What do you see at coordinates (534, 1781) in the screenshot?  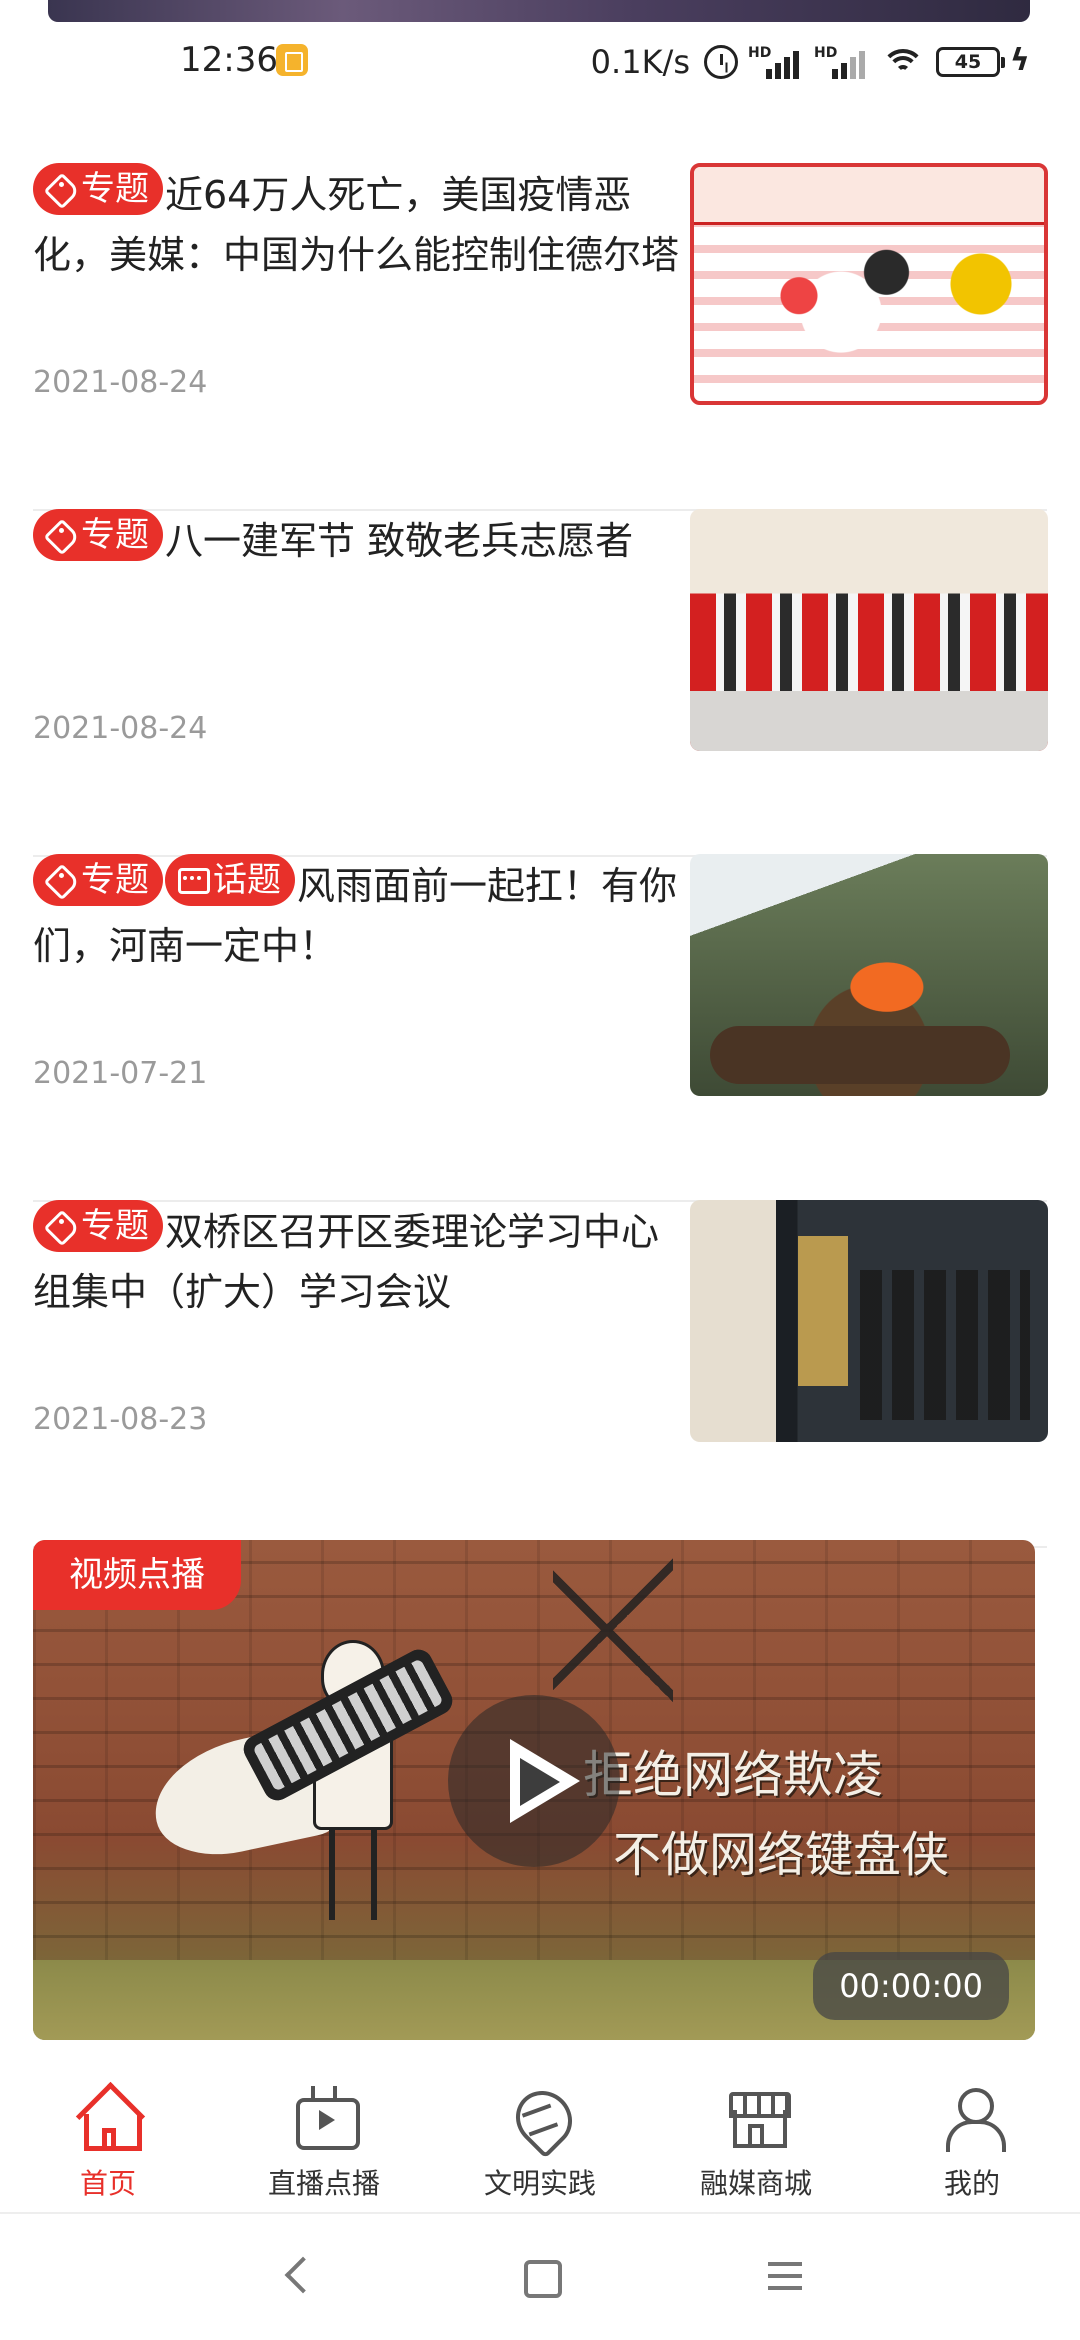 I see `play-button` at bounding box center [534, 1781].